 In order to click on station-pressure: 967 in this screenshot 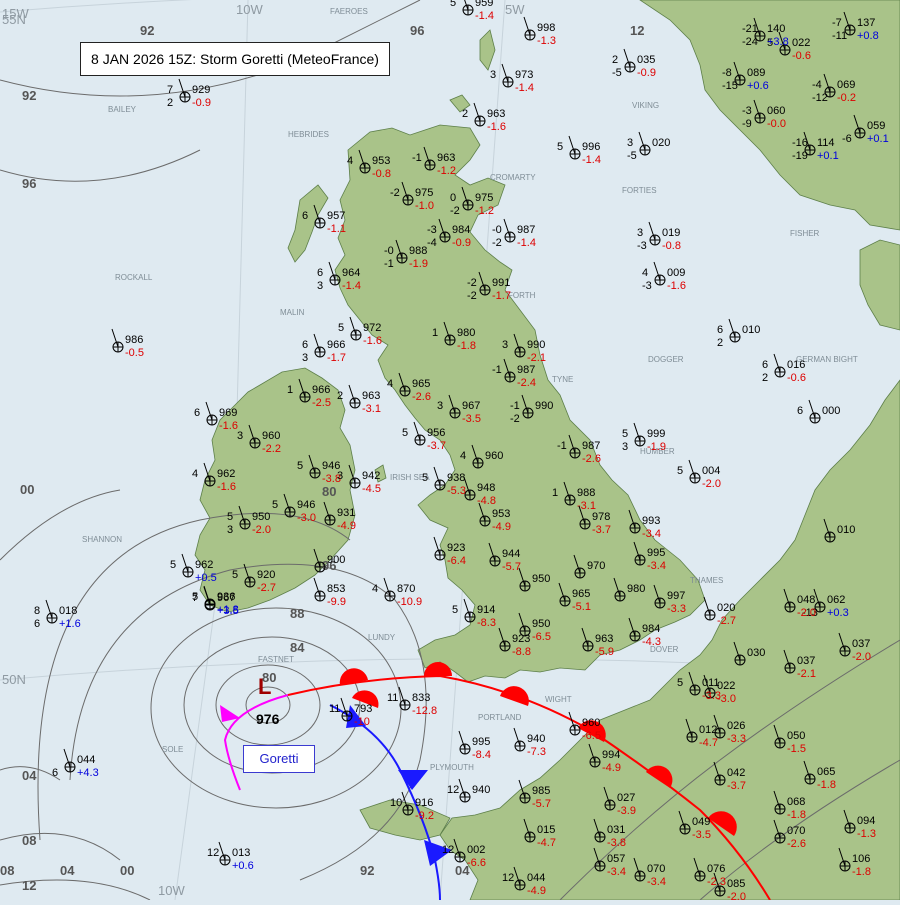, I will do `click(226, 598)`.